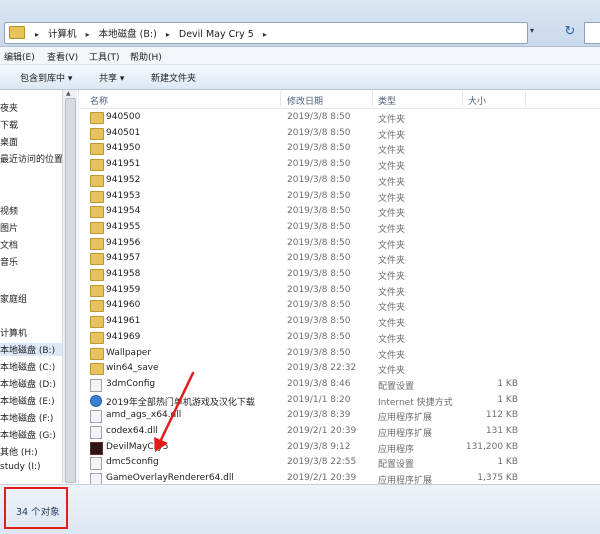 The image size is (600, 534). What do you see at coordinates (477, 100) in the screenshot?
I see `column-header-size: 大小` at bounding box center [477, 100].